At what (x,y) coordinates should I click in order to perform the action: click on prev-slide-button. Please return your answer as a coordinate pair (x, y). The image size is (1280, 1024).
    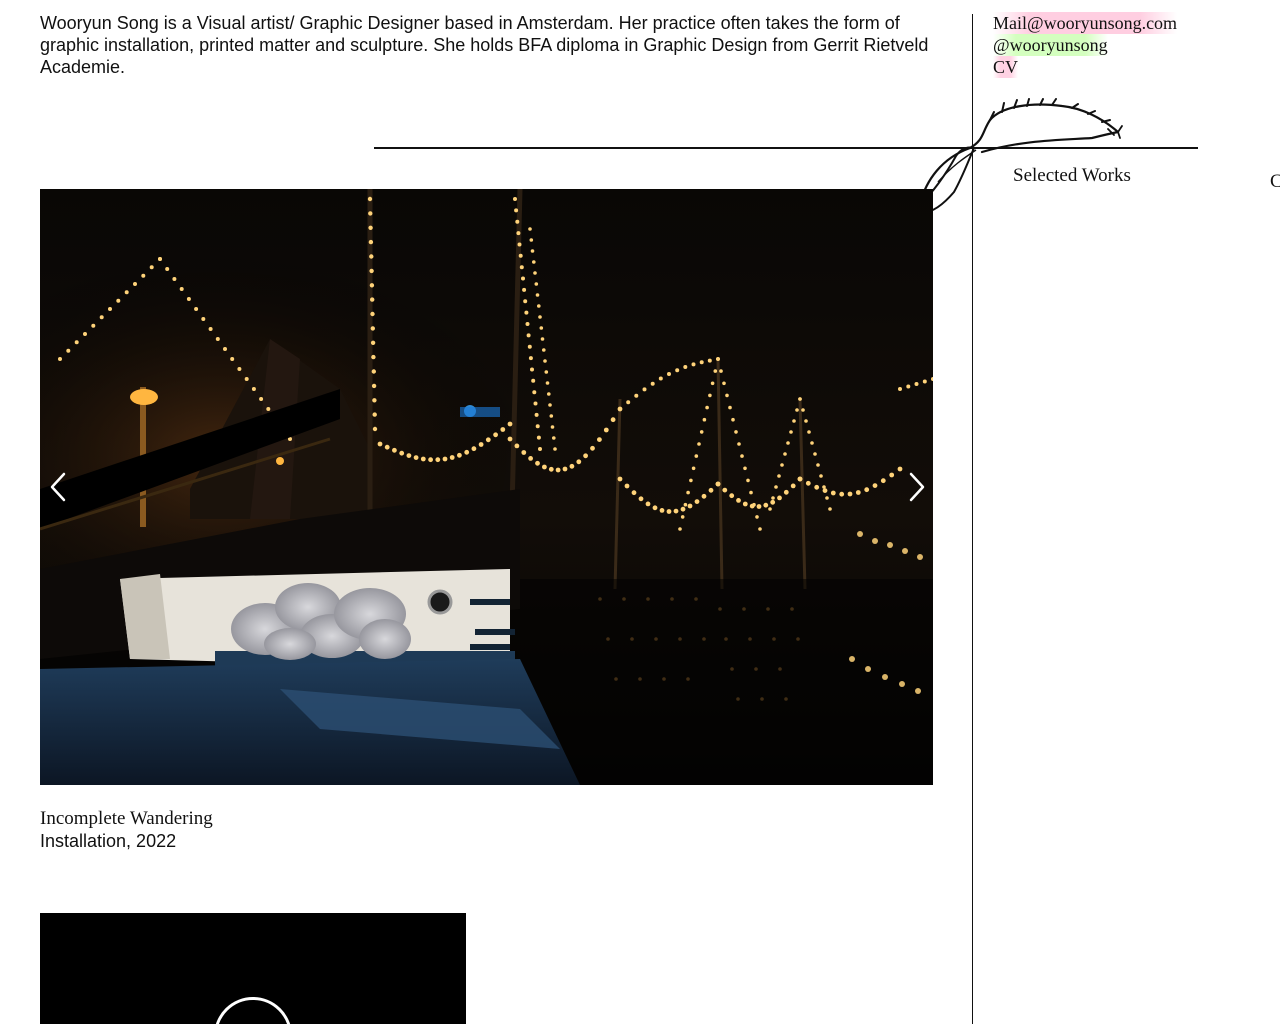
    Looking at the image, I should click on (58, 487).